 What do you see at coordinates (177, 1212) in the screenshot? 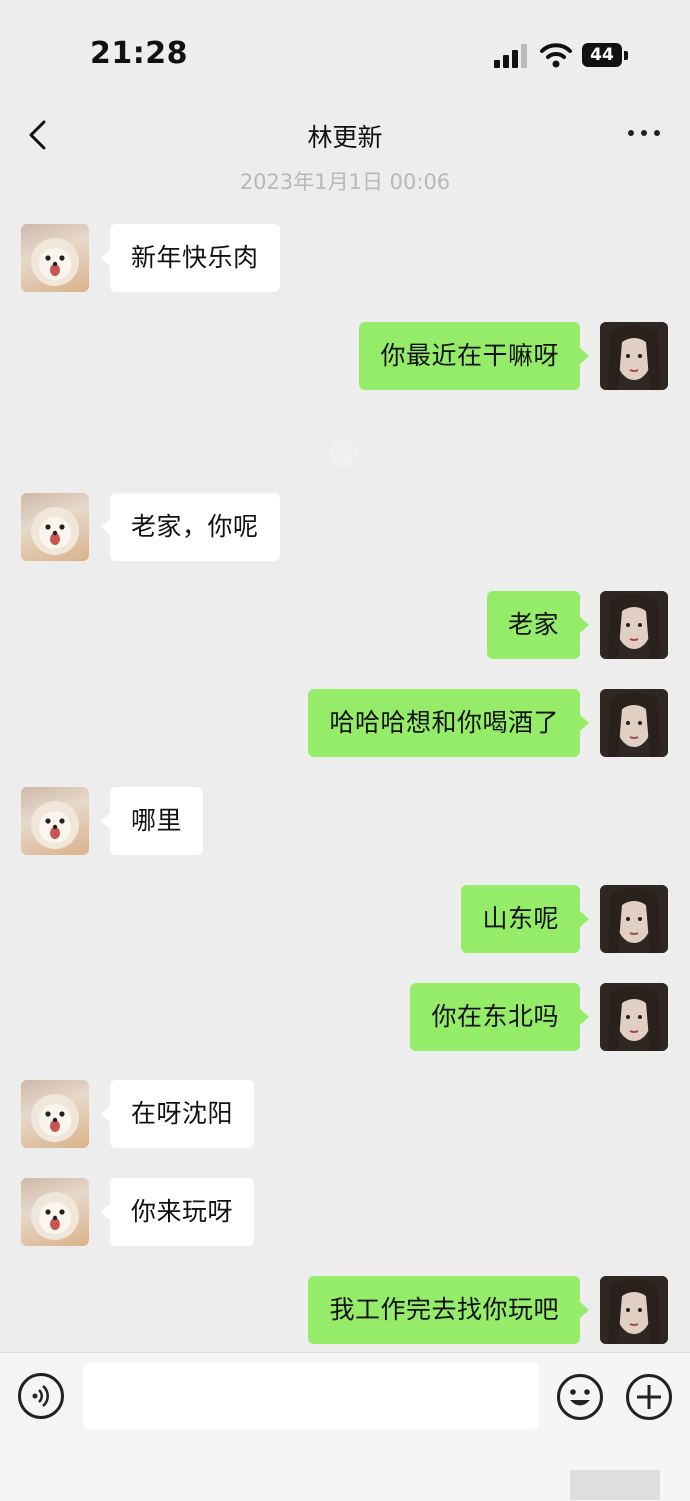
I see `message-bubble: 你来玩呀` at bounding box center [177, 1212].